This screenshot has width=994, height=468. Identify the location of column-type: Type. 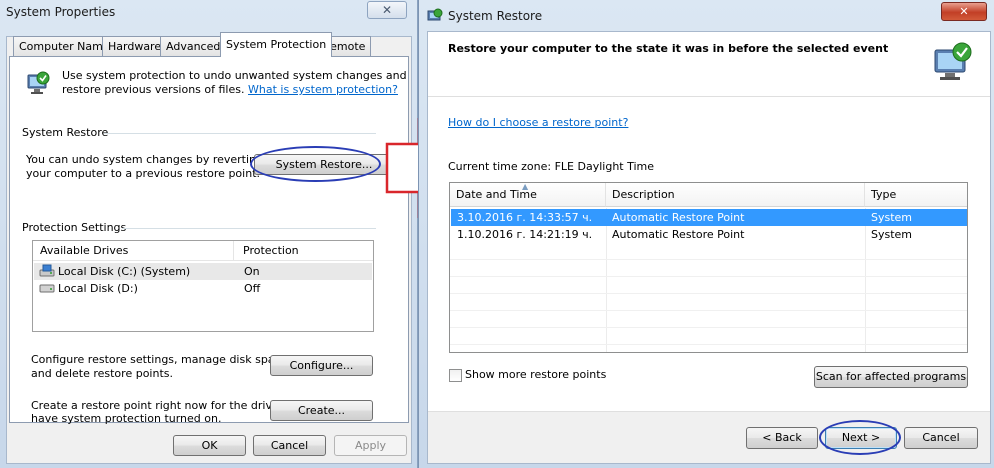
(916, 195).